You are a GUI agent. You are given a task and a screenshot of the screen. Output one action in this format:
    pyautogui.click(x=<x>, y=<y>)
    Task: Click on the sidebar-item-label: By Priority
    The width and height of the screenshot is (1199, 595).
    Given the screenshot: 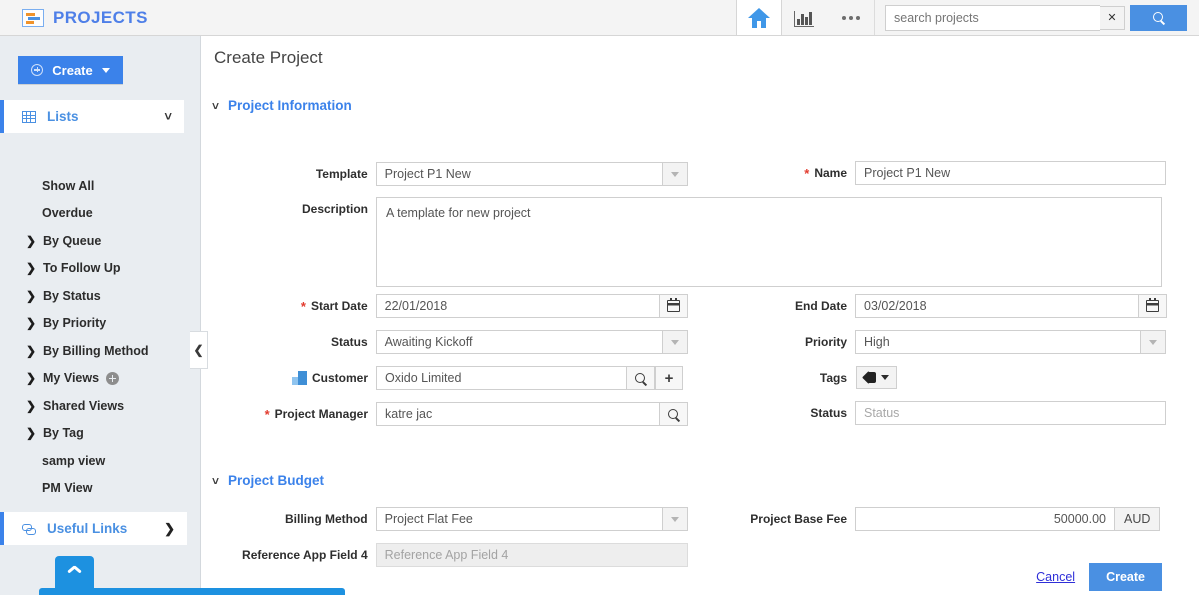 What is the action you would take?
    pyautogui.click(x=75, y=323)
    